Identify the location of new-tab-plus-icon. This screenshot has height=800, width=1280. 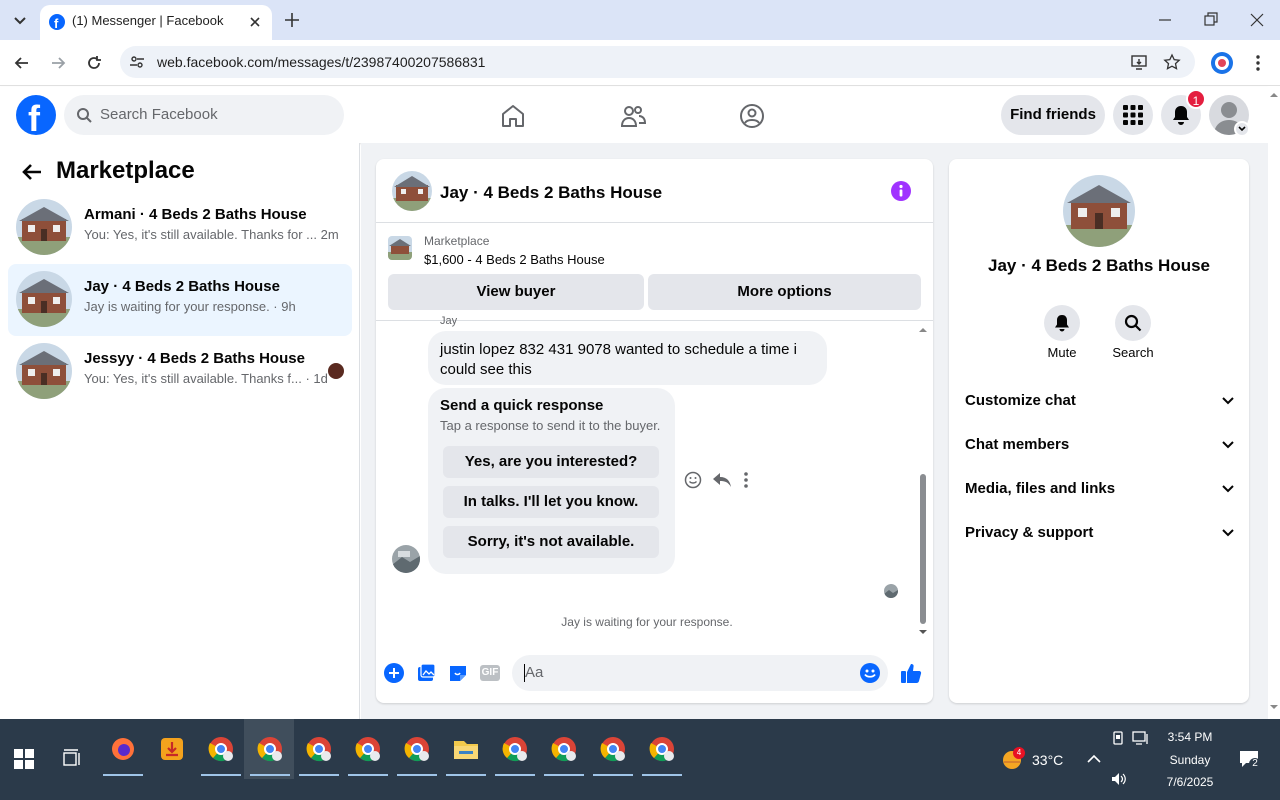
(292, 20).